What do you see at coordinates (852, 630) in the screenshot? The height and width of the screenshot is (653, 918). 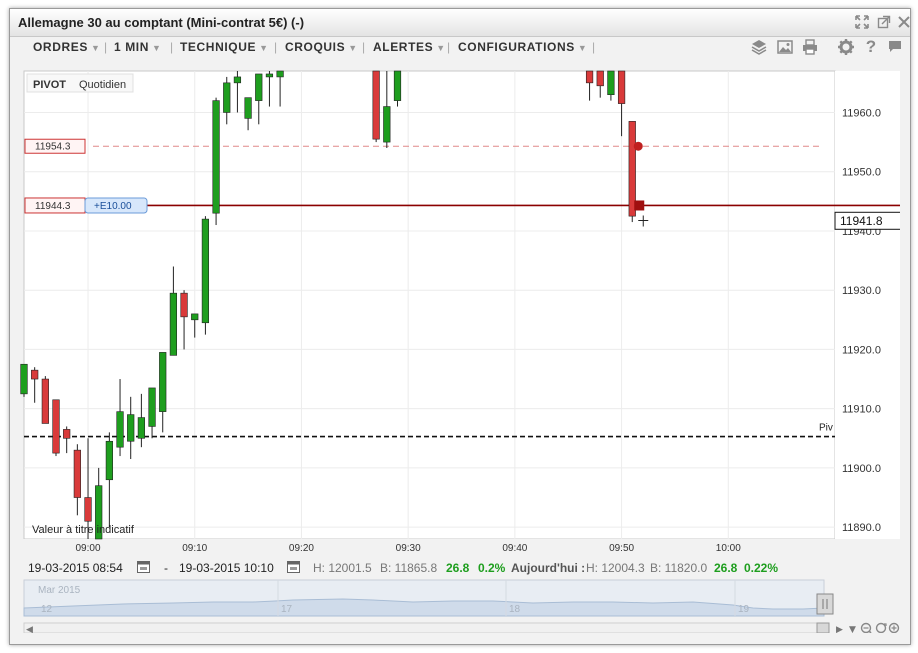 I see `scroll-end-icon: ▼` at bounding box center [852, 630].